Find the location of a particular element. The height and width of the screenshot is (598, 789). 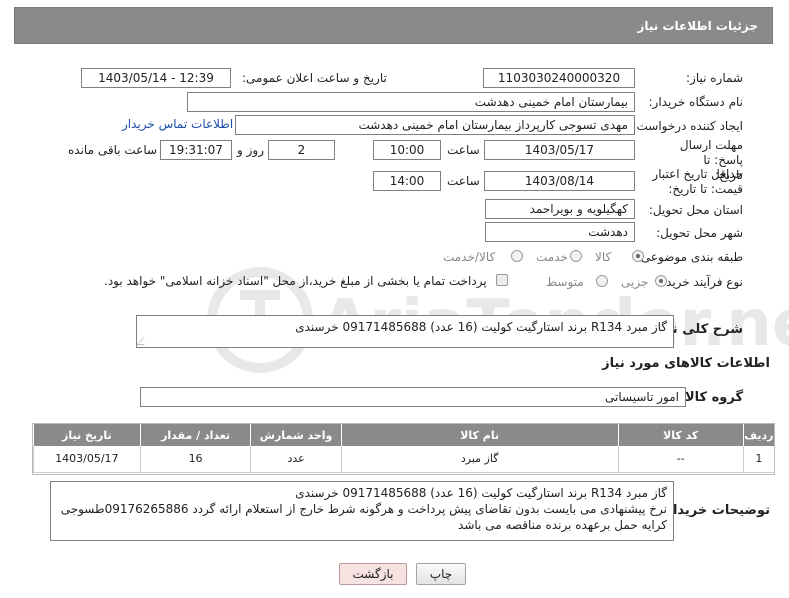

time-remaining-label: ساعت باقی مانده is located at coordinates (113, 150).